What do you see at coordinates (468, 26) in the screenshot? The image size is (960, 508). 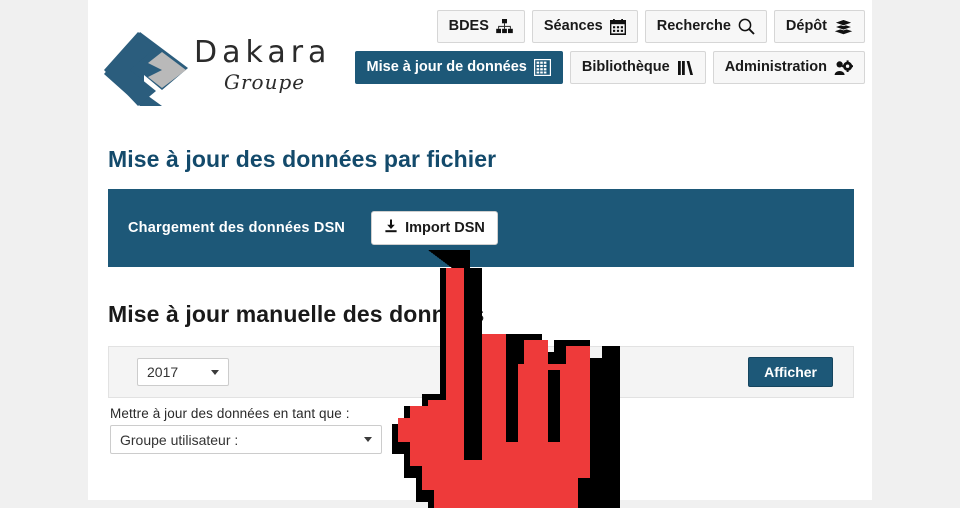 I see `nav-item-bdes-label: BDES` at bounding box center [468, 26].